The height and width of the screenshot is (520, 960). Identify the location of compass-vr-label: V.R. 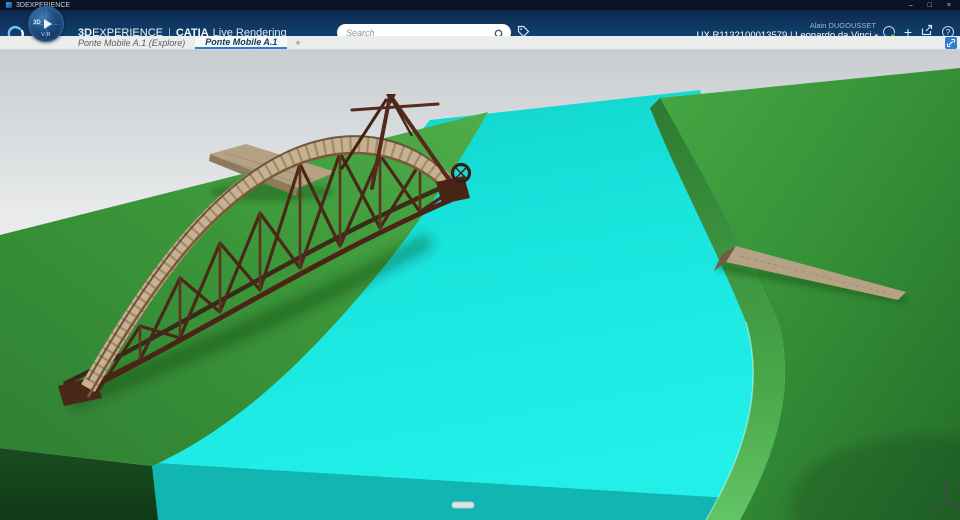
(46, 35).